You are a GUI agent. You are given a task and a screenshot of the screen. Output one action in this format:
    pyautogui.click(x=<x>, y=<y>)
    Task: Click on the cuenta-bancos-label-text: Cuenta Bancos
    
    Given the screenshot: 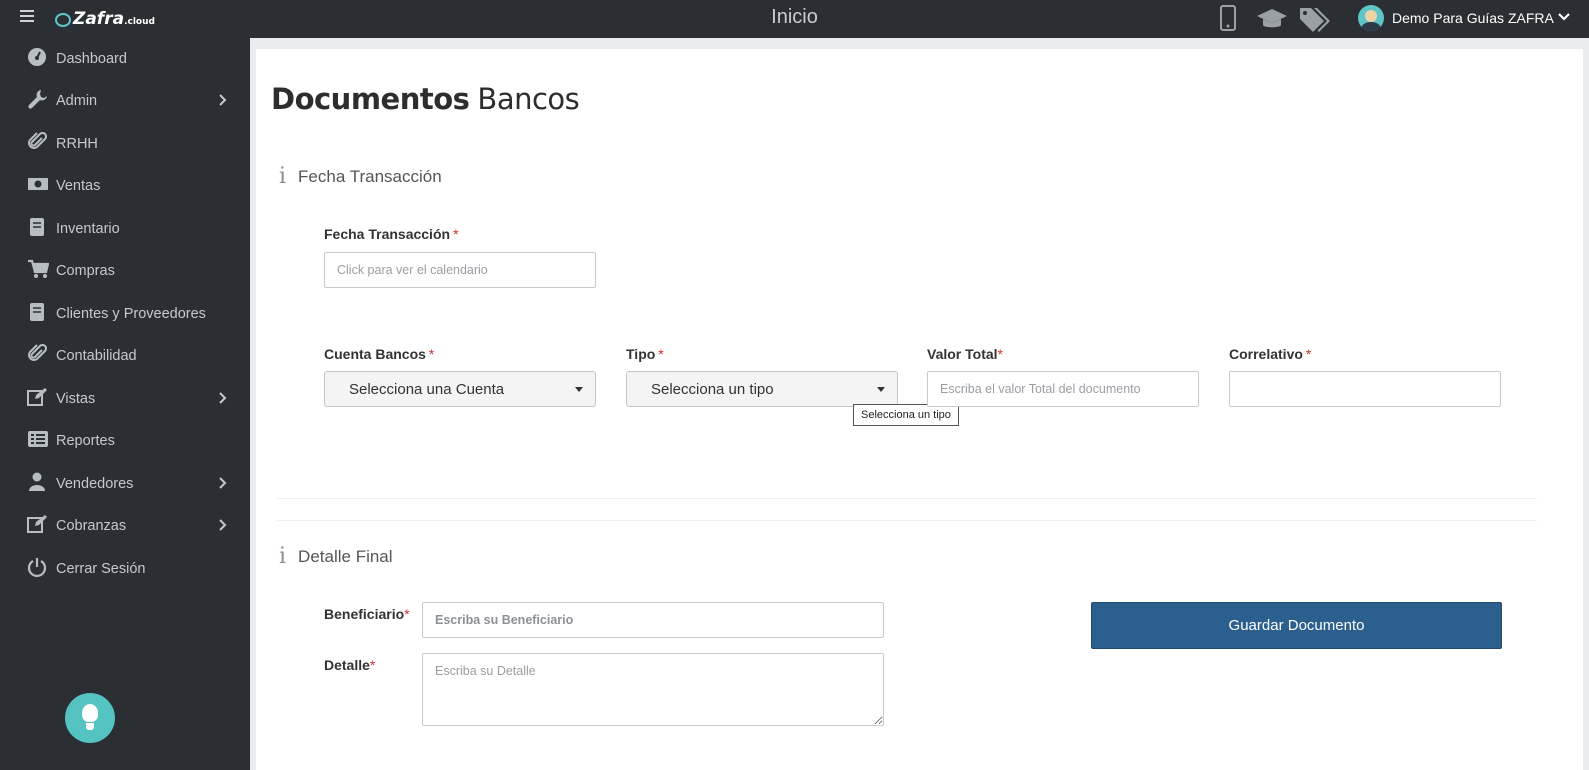 What is the action you would take?
    pyautogui.click(x=375, y=354)
    